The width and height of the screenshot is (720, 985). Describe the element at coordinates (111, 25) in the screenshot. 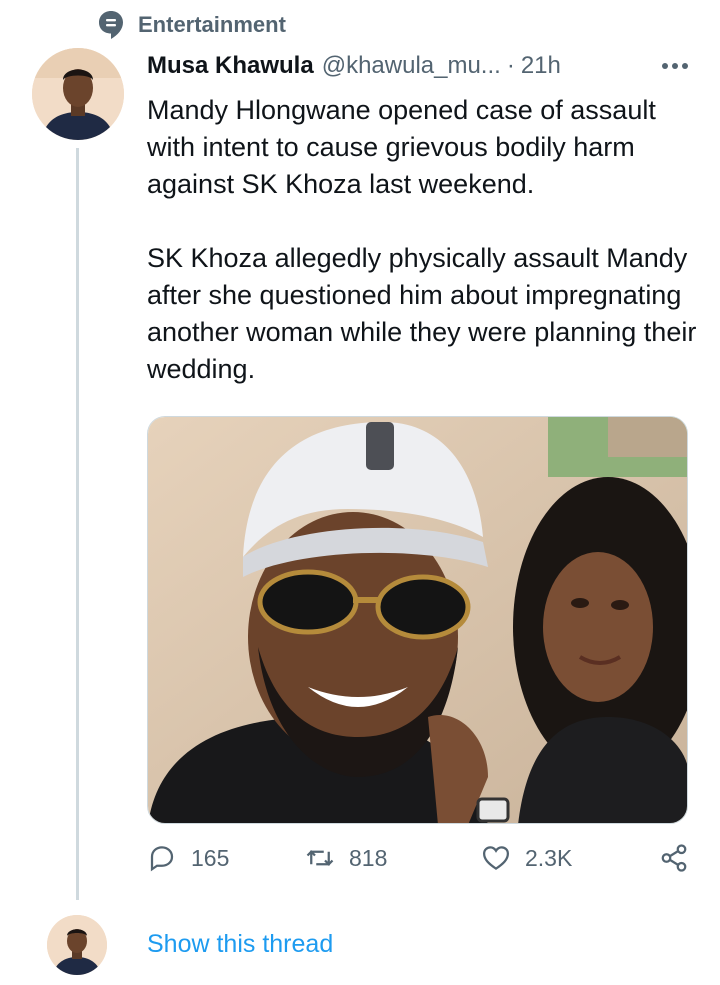

I see `topic-icon` at that location.